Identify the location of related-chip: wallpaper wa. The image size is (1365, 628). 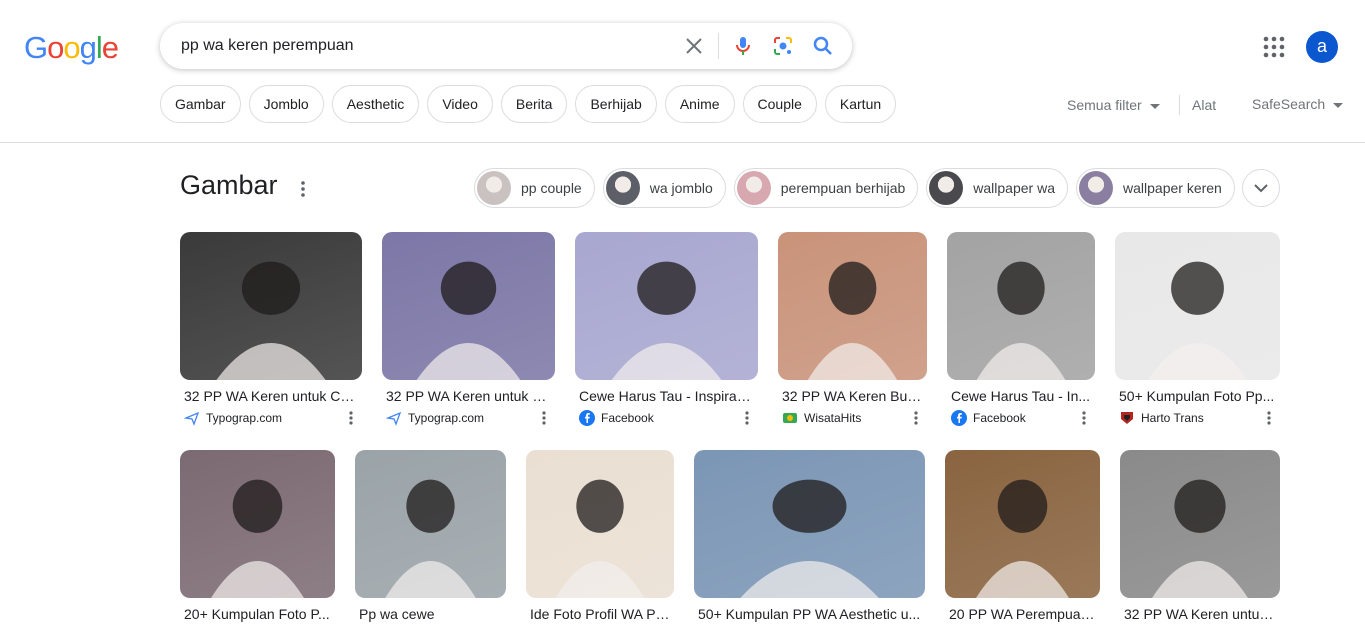
(997, 188).